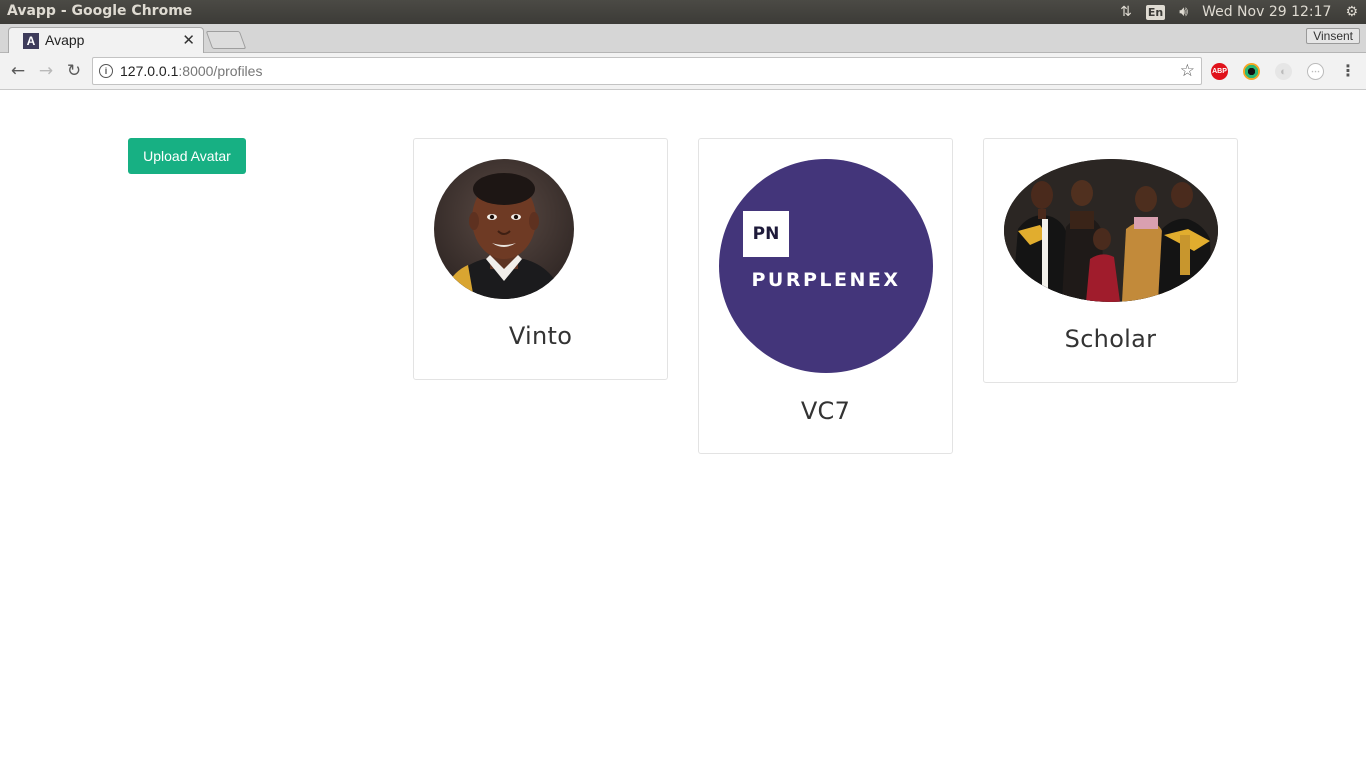 Image resolution: width=1366 pixels, height=768 pixels. I want to click on url-text: 127.0.0.1:8000/profiles, so click(191, 71).